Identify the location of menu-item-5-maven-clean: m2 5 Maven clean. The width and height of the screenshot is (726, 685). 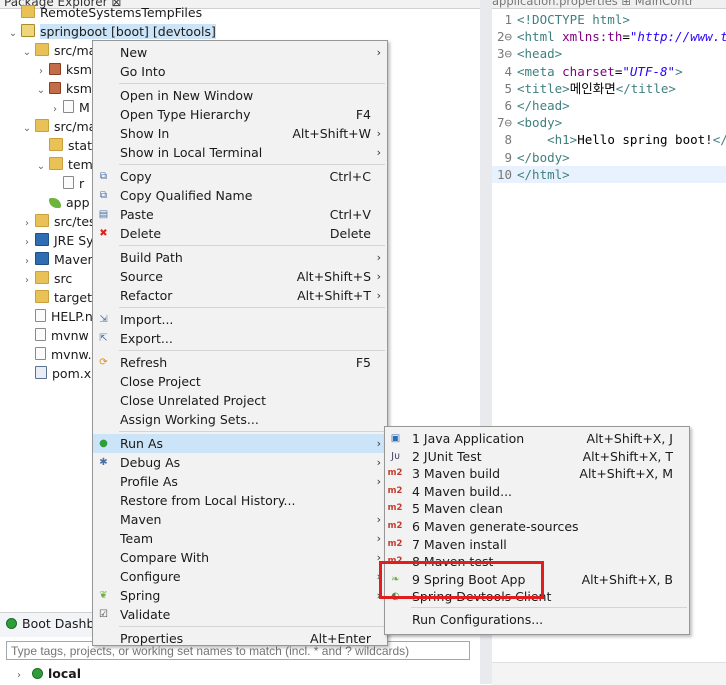
(537, 508).